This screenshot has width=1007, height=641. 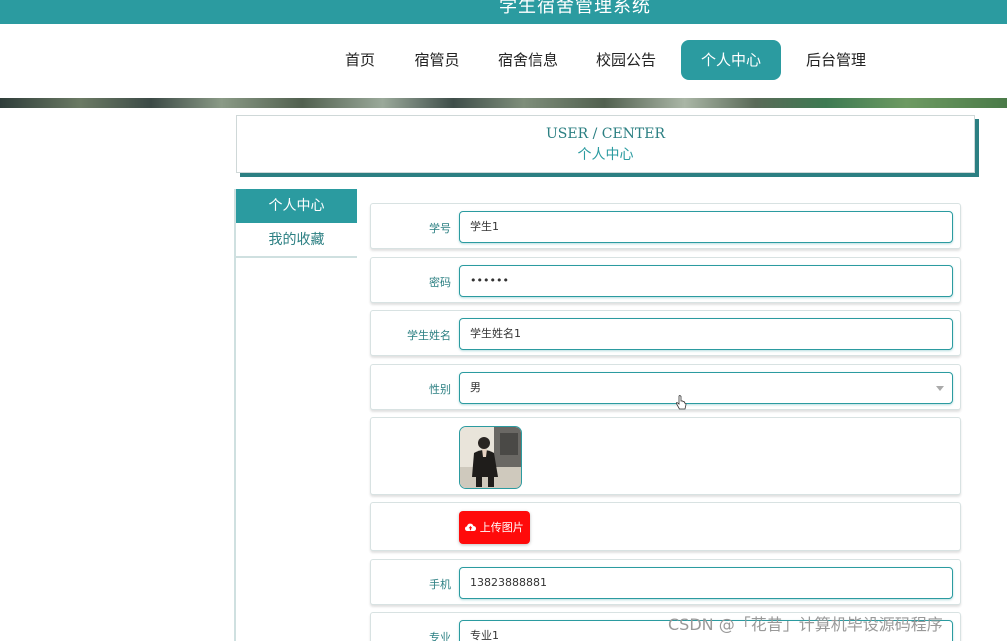 I want to click on upload-image-button: 上传图片, so click(x=494, y=527).